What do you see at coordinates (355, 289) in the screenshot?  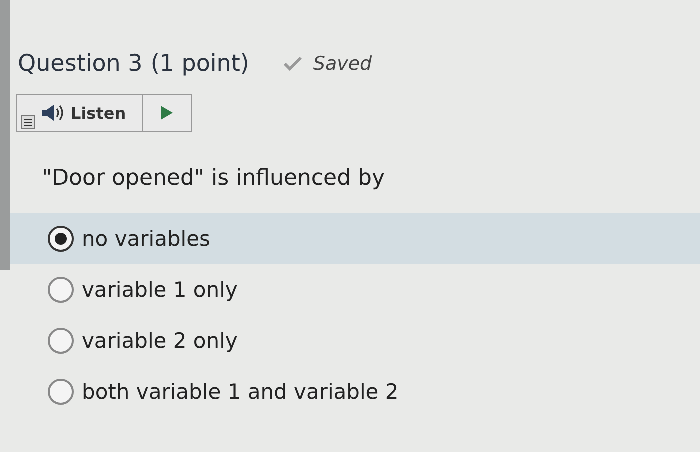 I see `answer-option: variable 1 only` at bounding box center [355, 289].